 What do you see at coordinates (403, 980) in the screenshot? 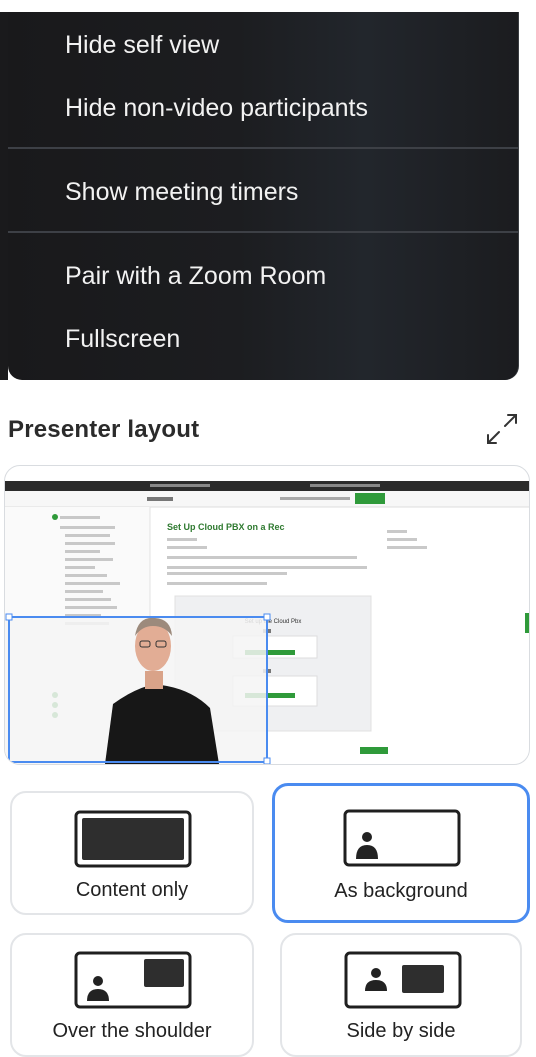
I see `side-by-side-icon` at bounding box center [403, 980].